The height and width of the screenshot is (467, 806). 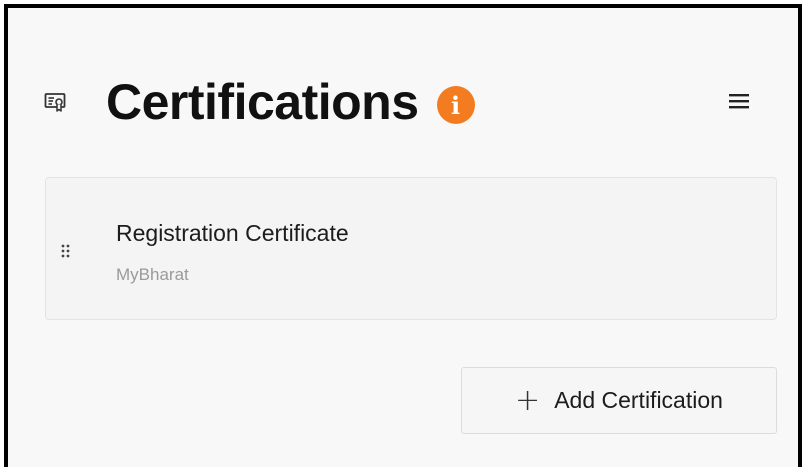 I want to click on add-certification-button: + Add Certification, so click(x=619, y=400).